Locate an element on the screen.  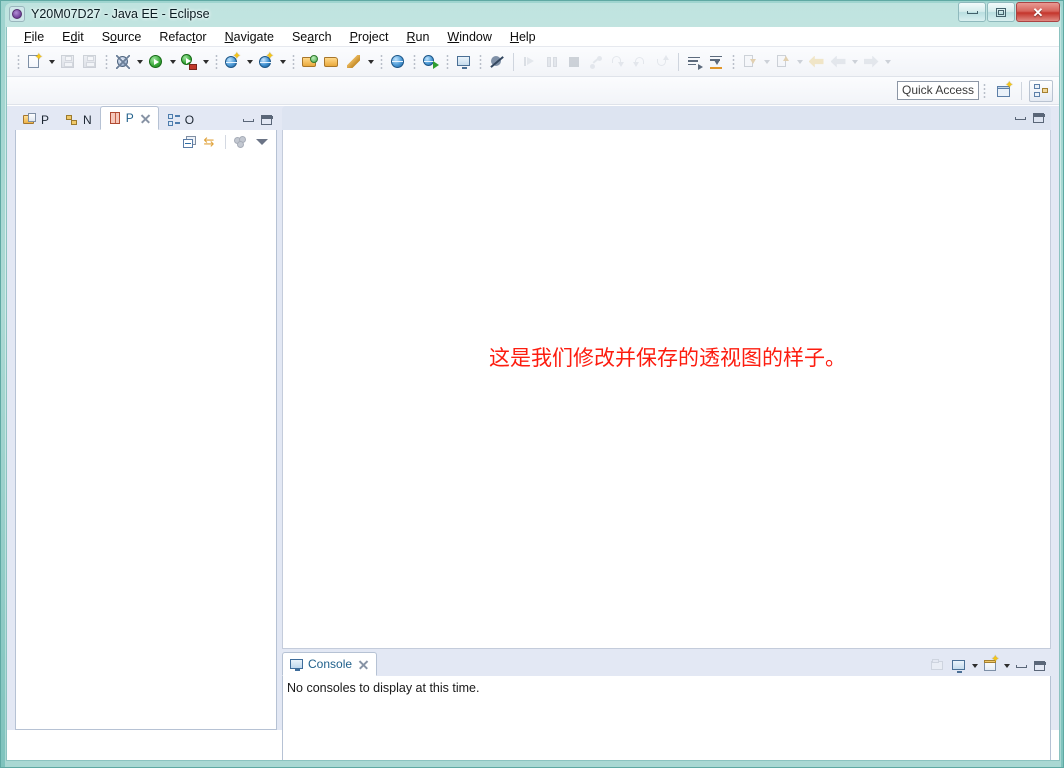
tab-properties: P is located at coordinates (129, 118).